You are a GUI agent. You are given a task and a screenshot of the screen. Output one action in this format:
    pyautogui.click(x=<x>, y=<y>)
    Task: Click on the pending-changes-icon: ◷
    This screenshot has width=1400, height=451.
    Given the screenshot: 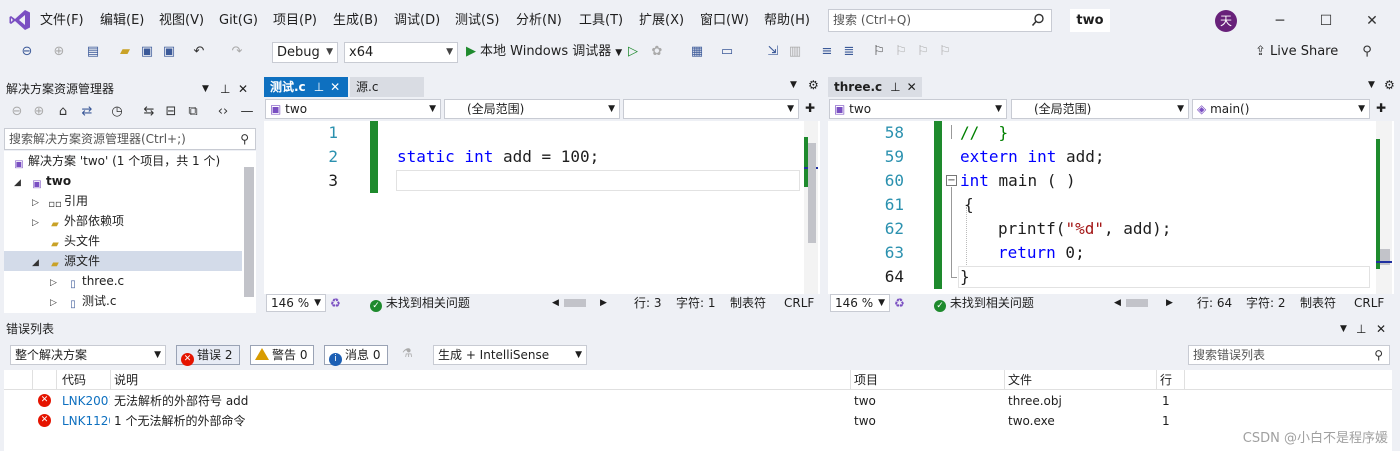 What is the action you would take?
    pyautogui.click(x=117, y=112)
    